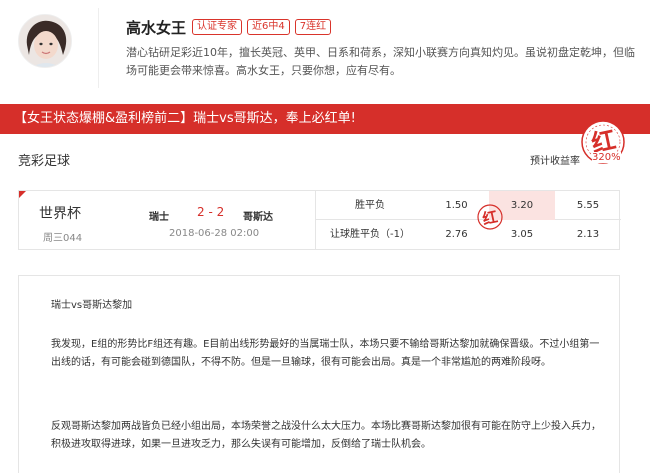 This screenshot has width=650, height=473. I want to click on stamp-yield-value: 320%, so click(606, 157).